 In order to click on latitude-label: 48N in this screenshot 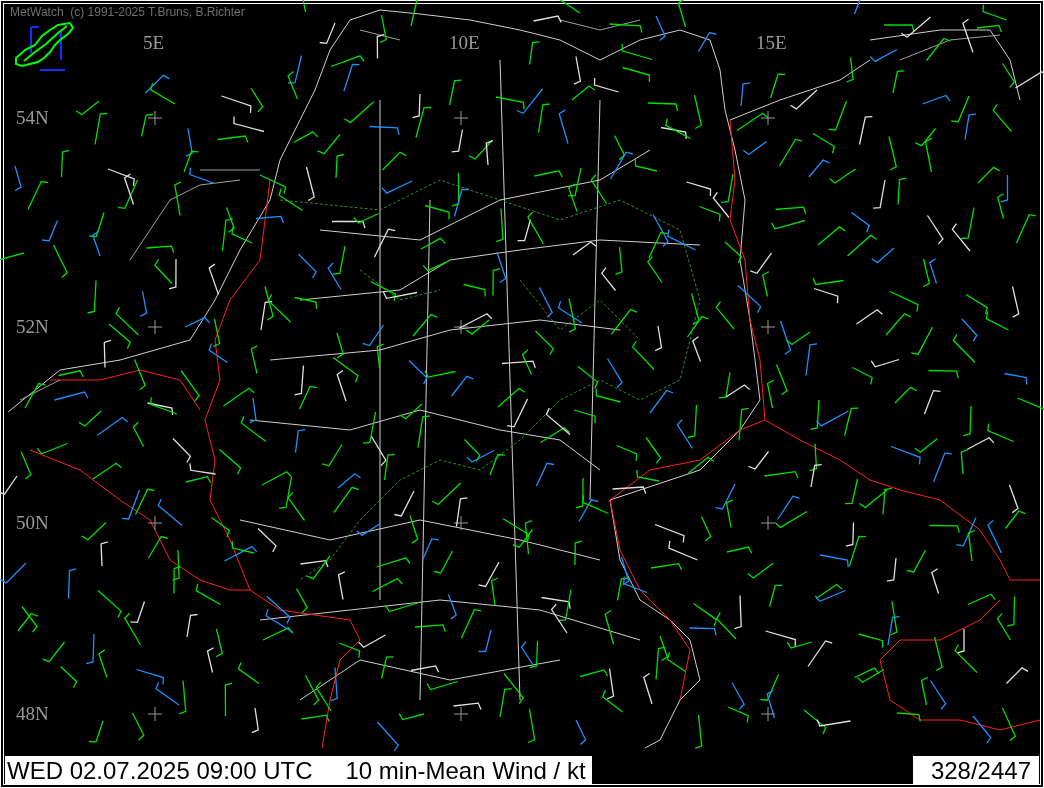, I will do `click(32, 714)`.